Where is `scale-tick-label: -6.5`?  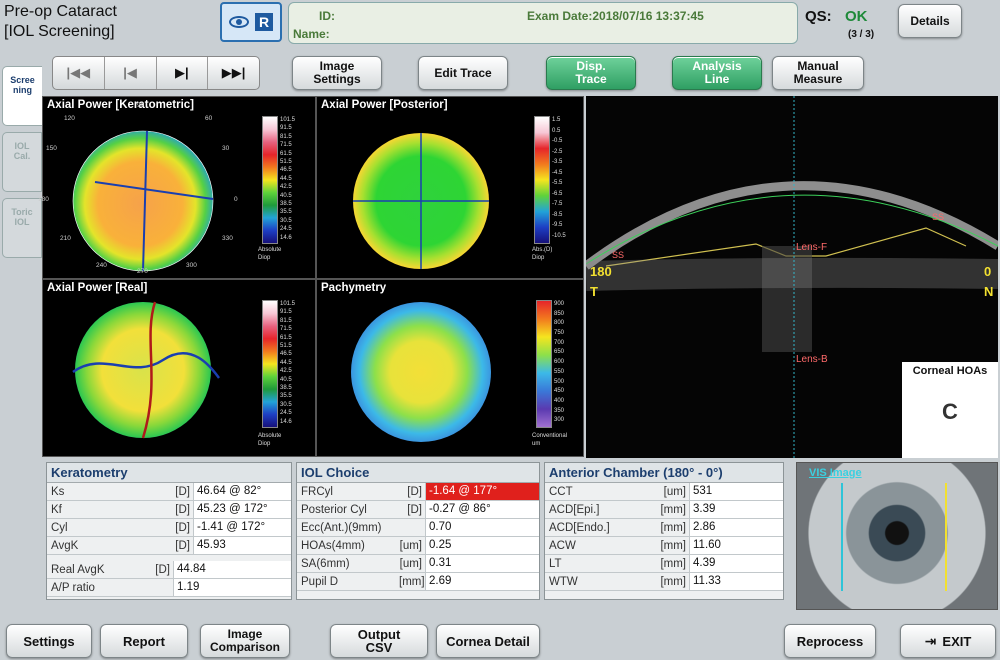
scale-tick-label: -6.5 is located at coordinates (557, 193).